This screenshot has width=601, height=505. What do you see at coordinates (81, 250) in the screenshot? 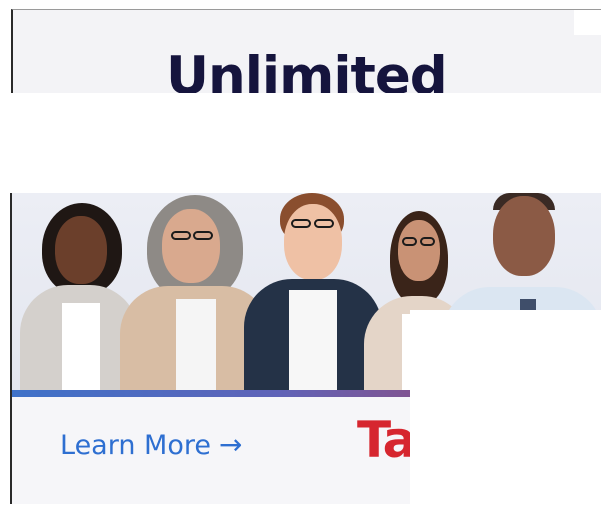
I see `person-one-face` at bounding box center [81, 250].